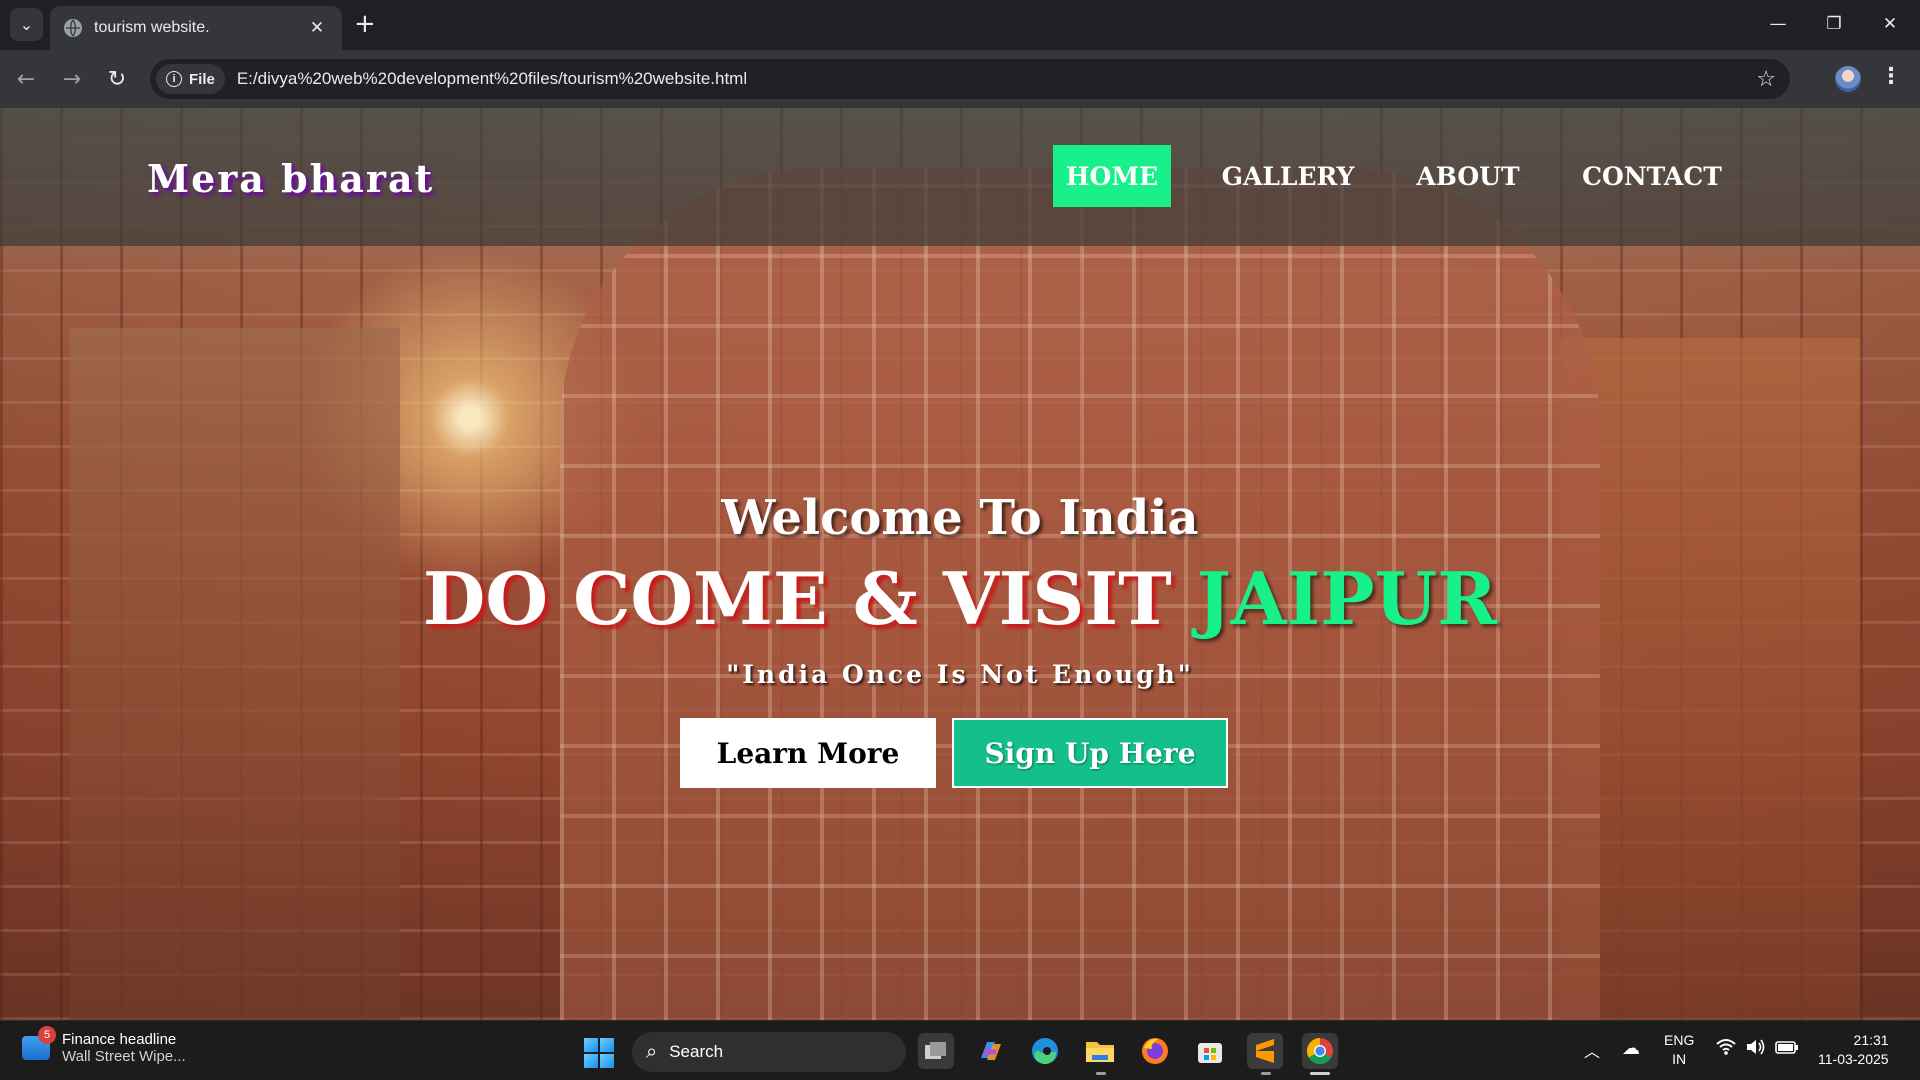  I want to click on tab-title: tourism website., so click(152, 27).